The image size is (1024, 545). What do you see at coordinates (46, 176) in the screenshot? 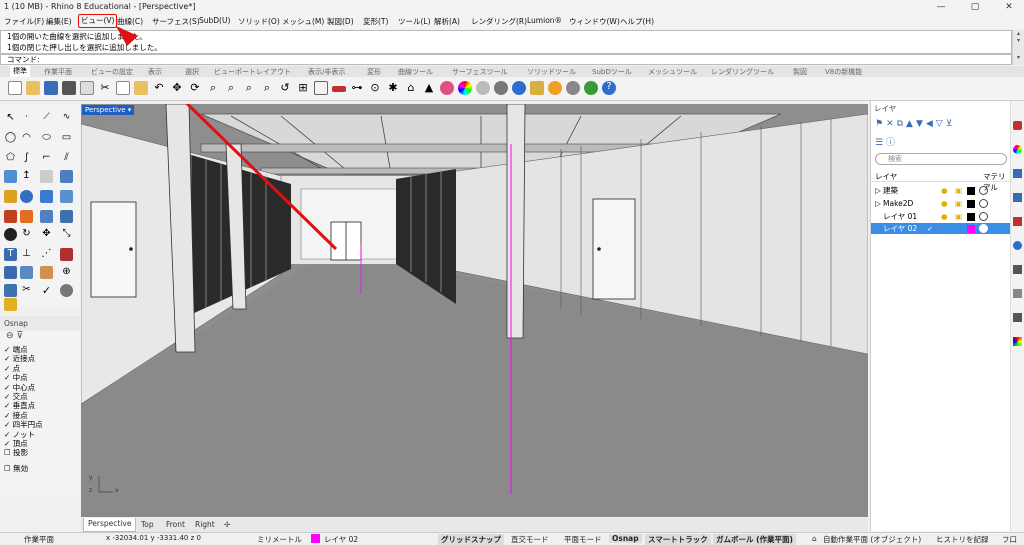
I see `loft-icon` at bounding box center [46, 176].